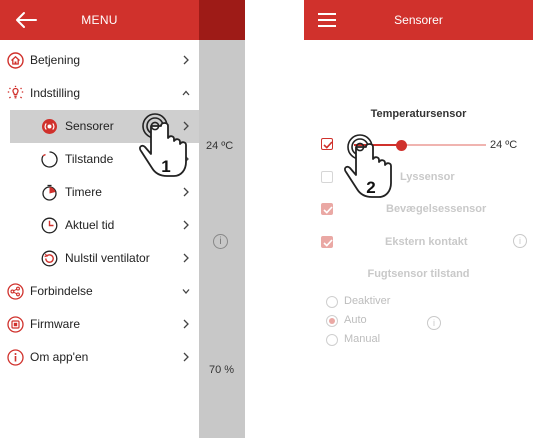 The width and height of the screenshot is (533, 438). I want to click on firmware-chip-icon, so click(15, 324).